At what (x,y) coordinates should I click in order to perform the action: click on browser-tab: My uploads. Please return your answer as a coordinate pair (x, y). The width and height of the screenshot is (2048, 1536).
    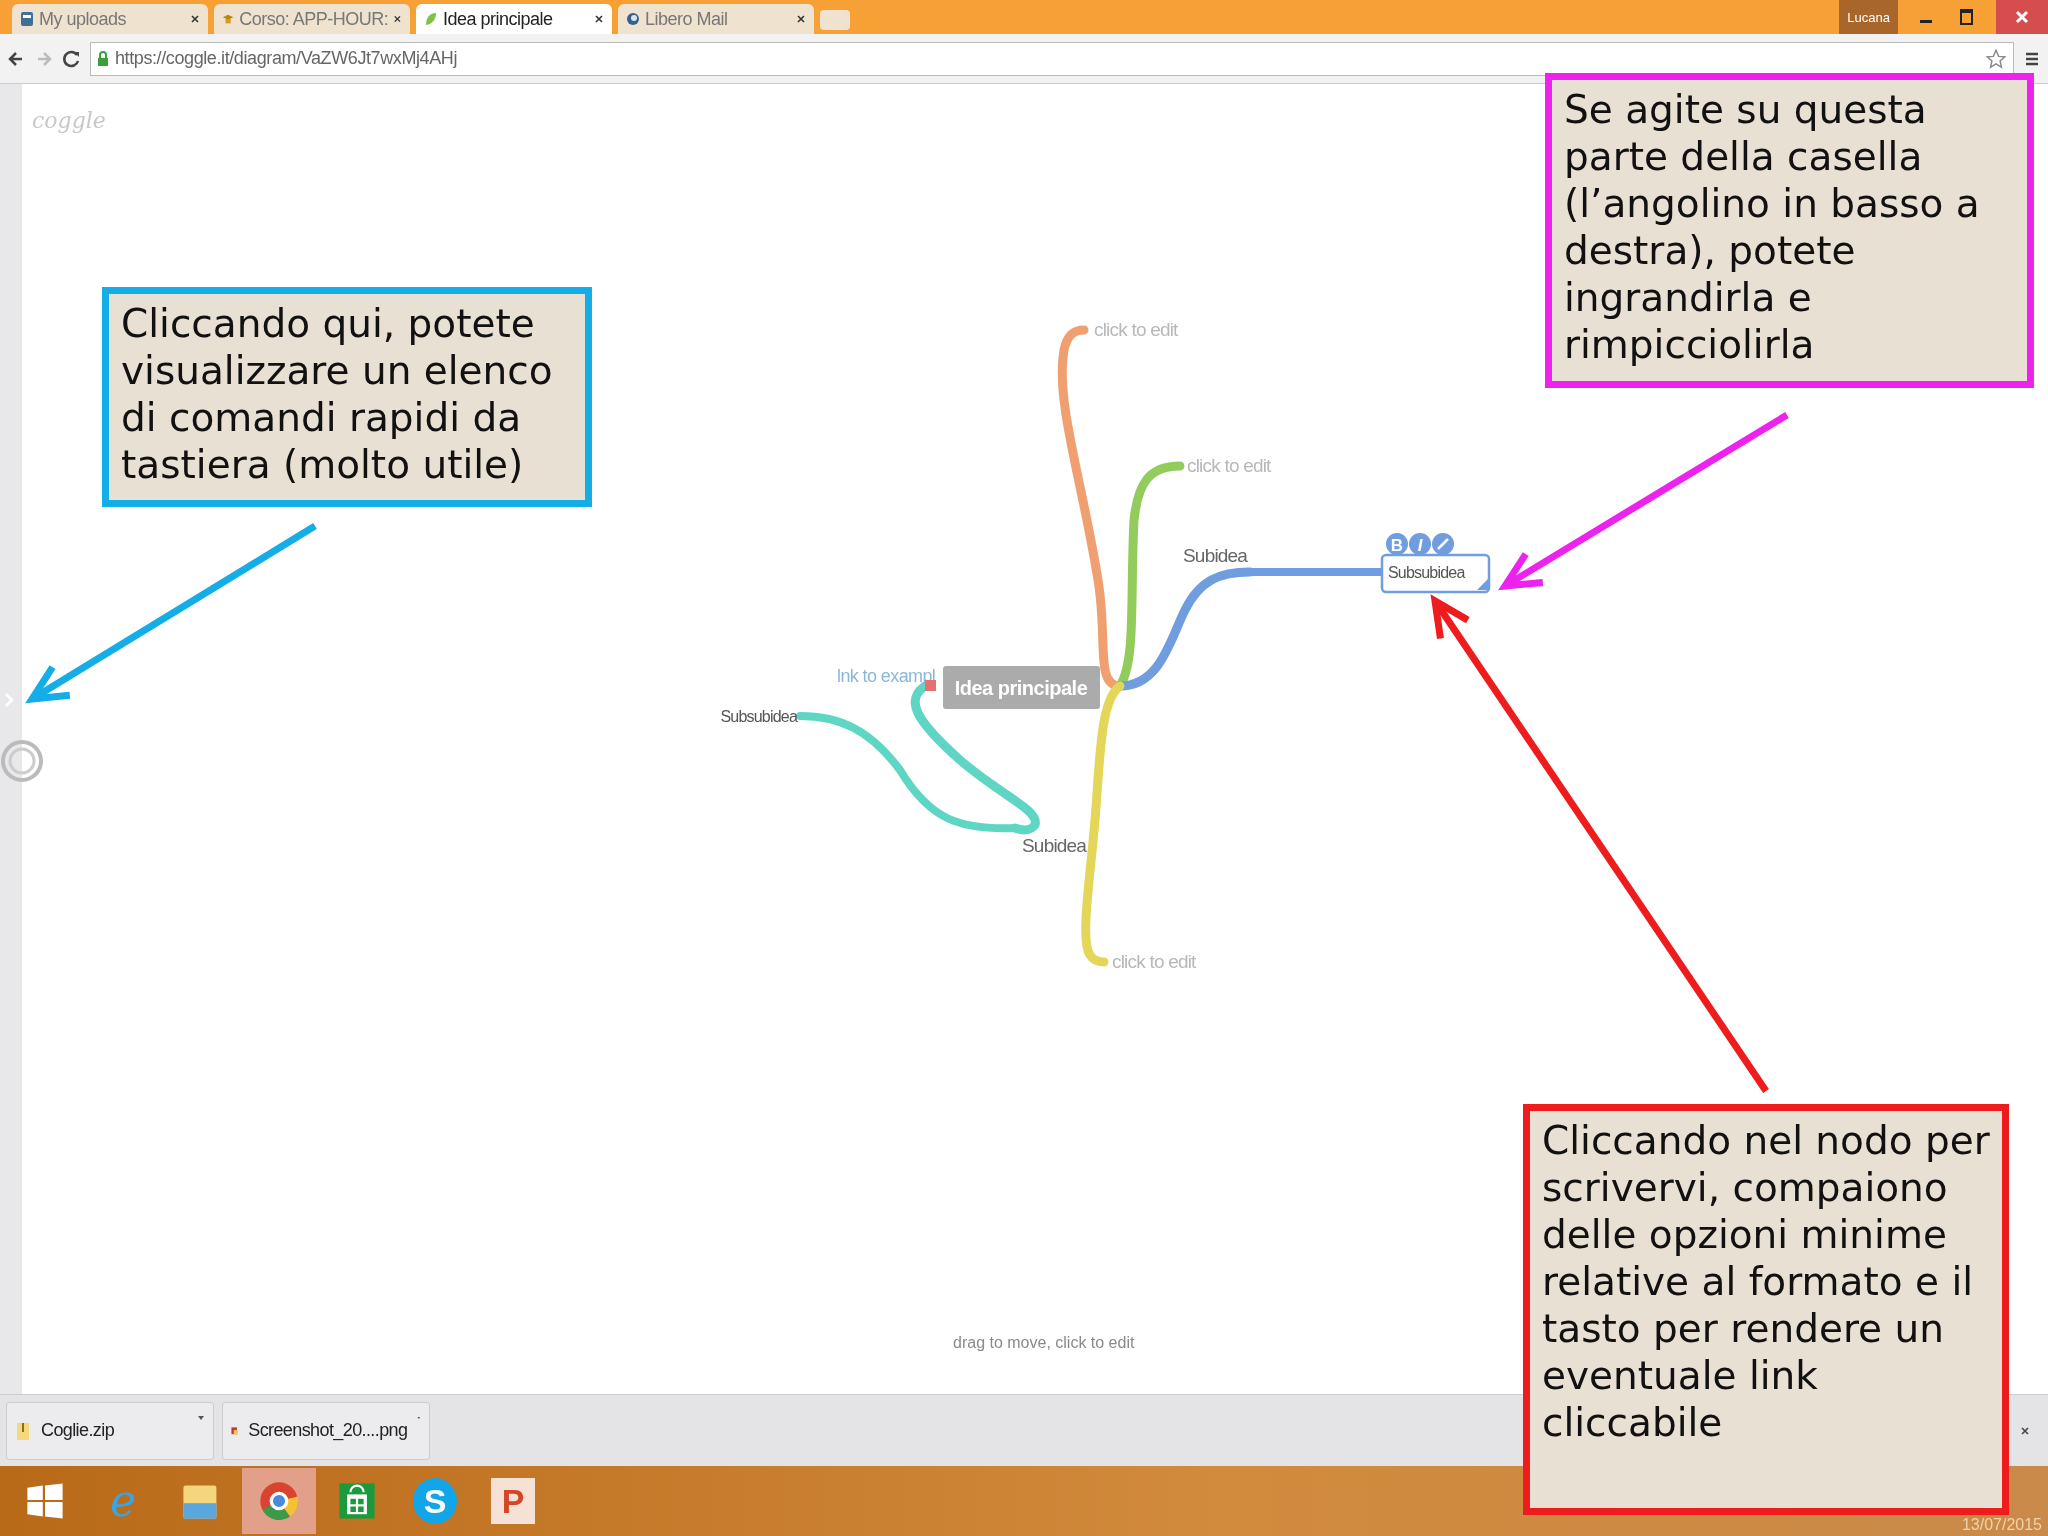
    Looking at the image, I should click on (110, 19).